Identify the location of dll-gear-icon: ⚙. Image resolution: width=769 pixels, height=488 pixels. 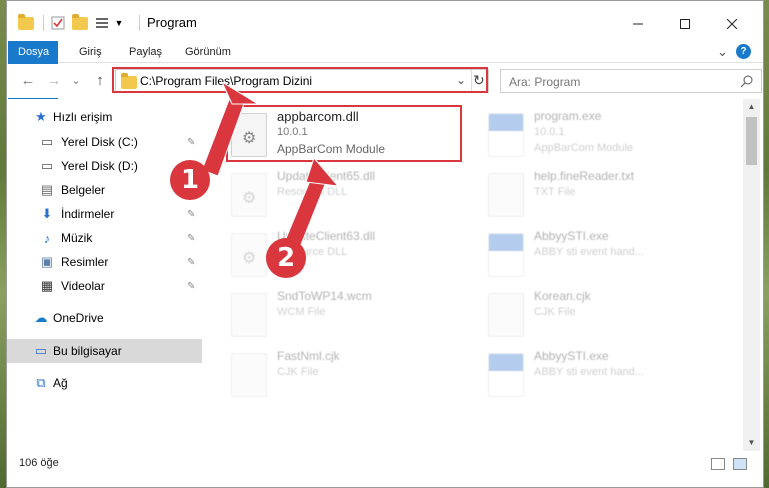
(249, 195).